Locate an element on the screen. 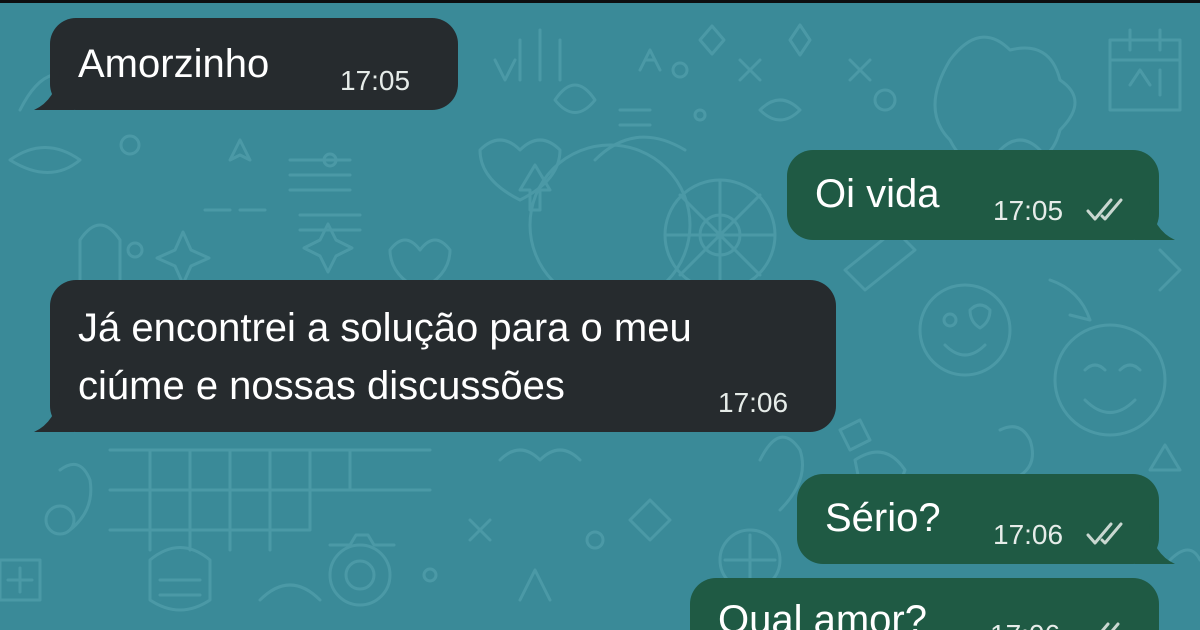 This screenshot has height=630, width=1200. message-text: Qual amor? is located at coordinates (822, 614).